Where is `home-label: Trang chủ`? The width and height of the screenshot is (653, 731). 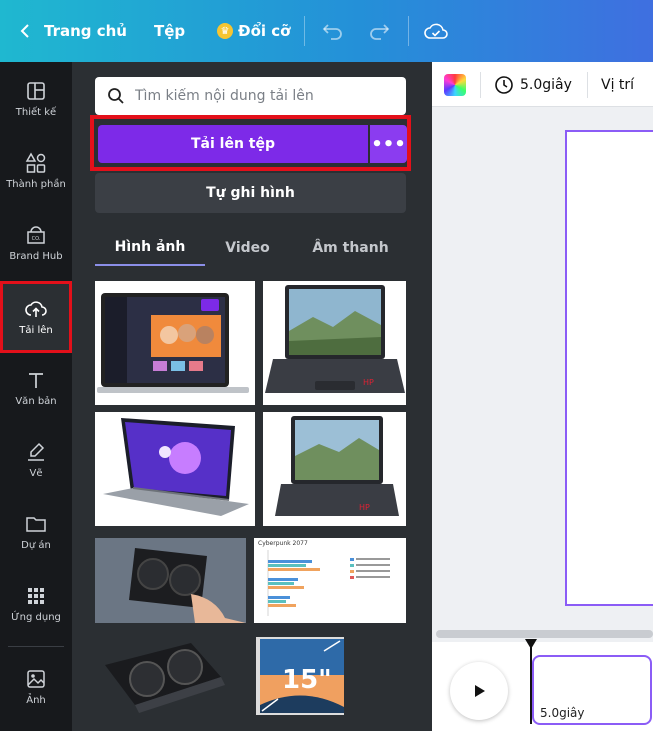 home-label: Trang chủ is located at coordinates (85, 31).